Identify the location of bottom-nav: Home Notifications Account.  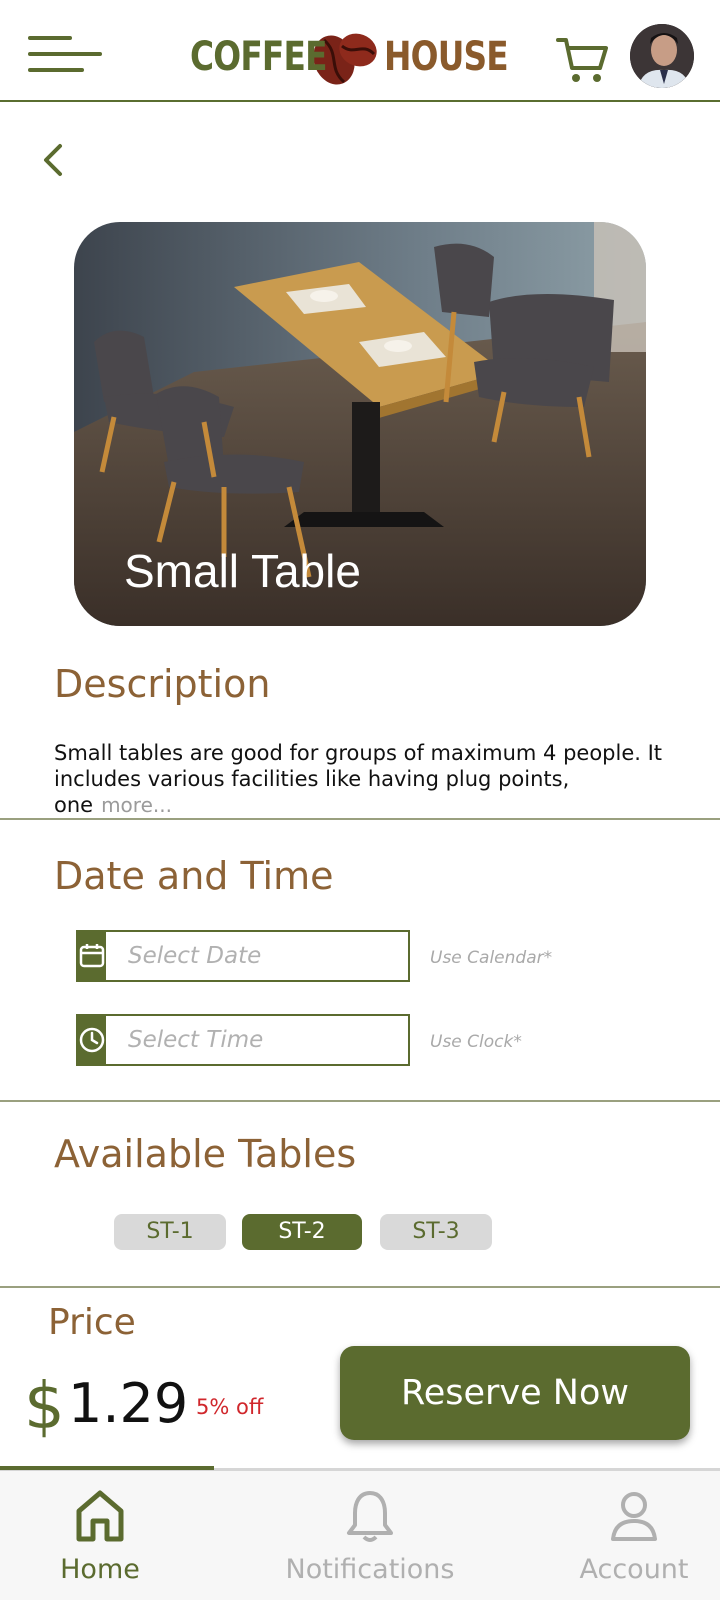
(360, 1534).